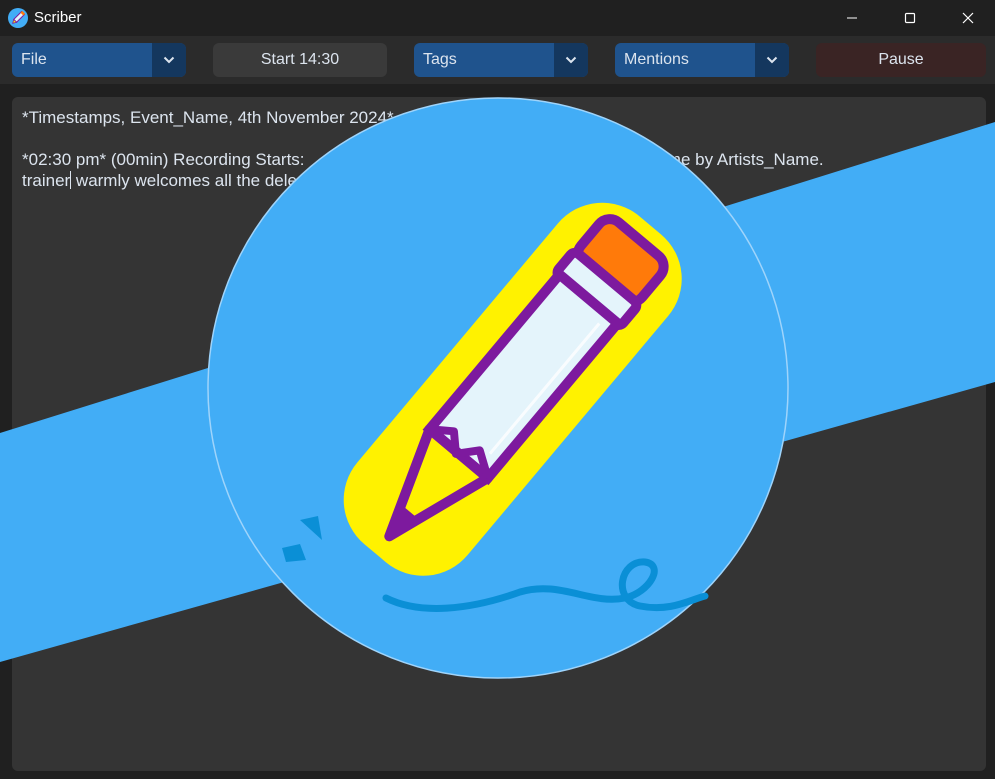 The image size is (995, 779). I want to click on maximize-button, so click(910, 18).